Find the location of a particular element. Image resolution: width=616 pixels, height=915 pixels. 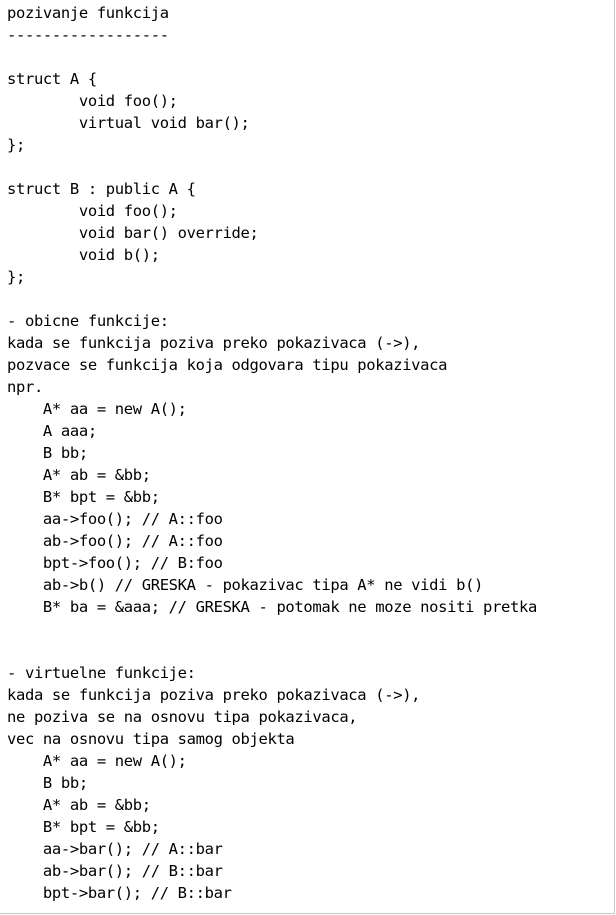

text-line: - virtuelne funkcije: is located at coordinates (101, 673).